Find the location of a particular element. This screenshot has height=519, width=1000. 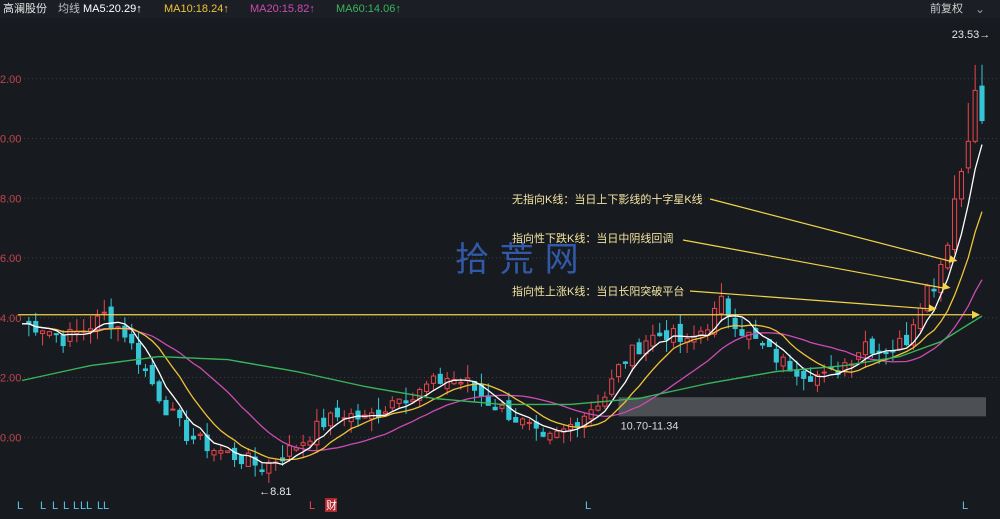

annotation-text: 指向性上涨K线：当日长阳突破平台 is located at coordinates (598, 291).